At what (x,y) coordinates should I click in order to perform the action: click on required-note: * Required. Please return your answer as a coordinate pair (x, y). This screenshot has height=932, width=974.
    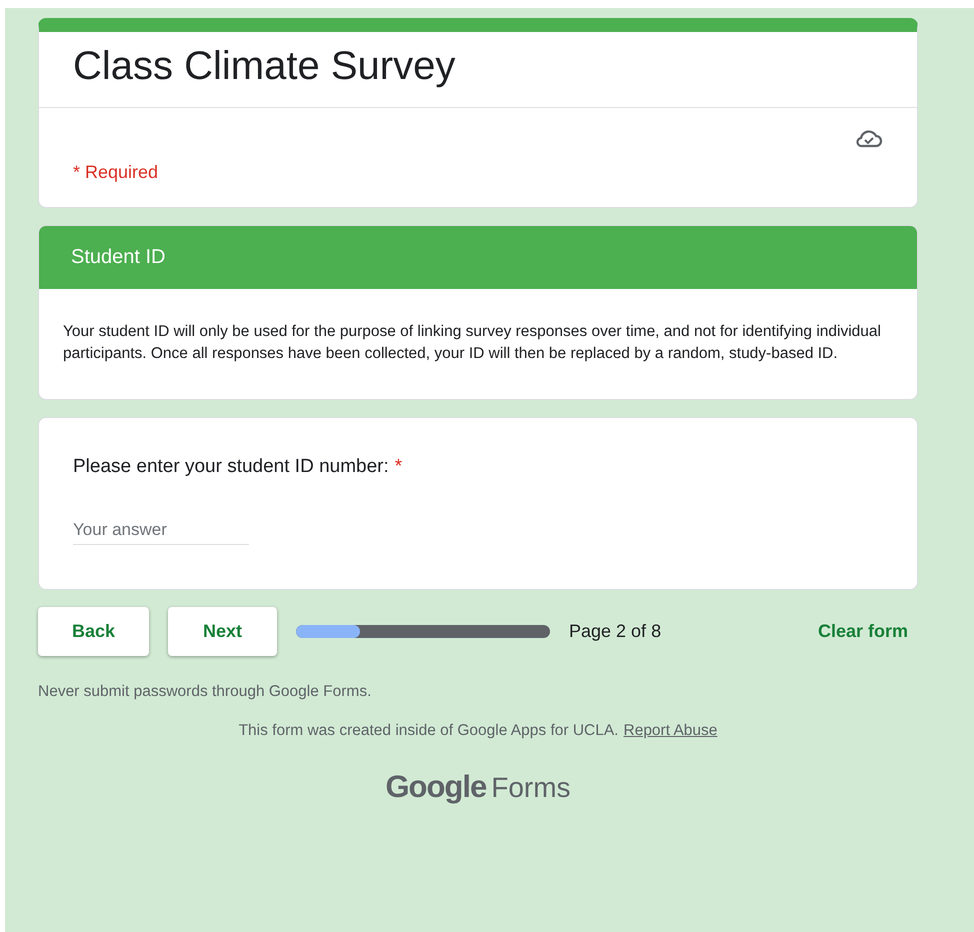
    Looking at the image, I should click on (116, 172).